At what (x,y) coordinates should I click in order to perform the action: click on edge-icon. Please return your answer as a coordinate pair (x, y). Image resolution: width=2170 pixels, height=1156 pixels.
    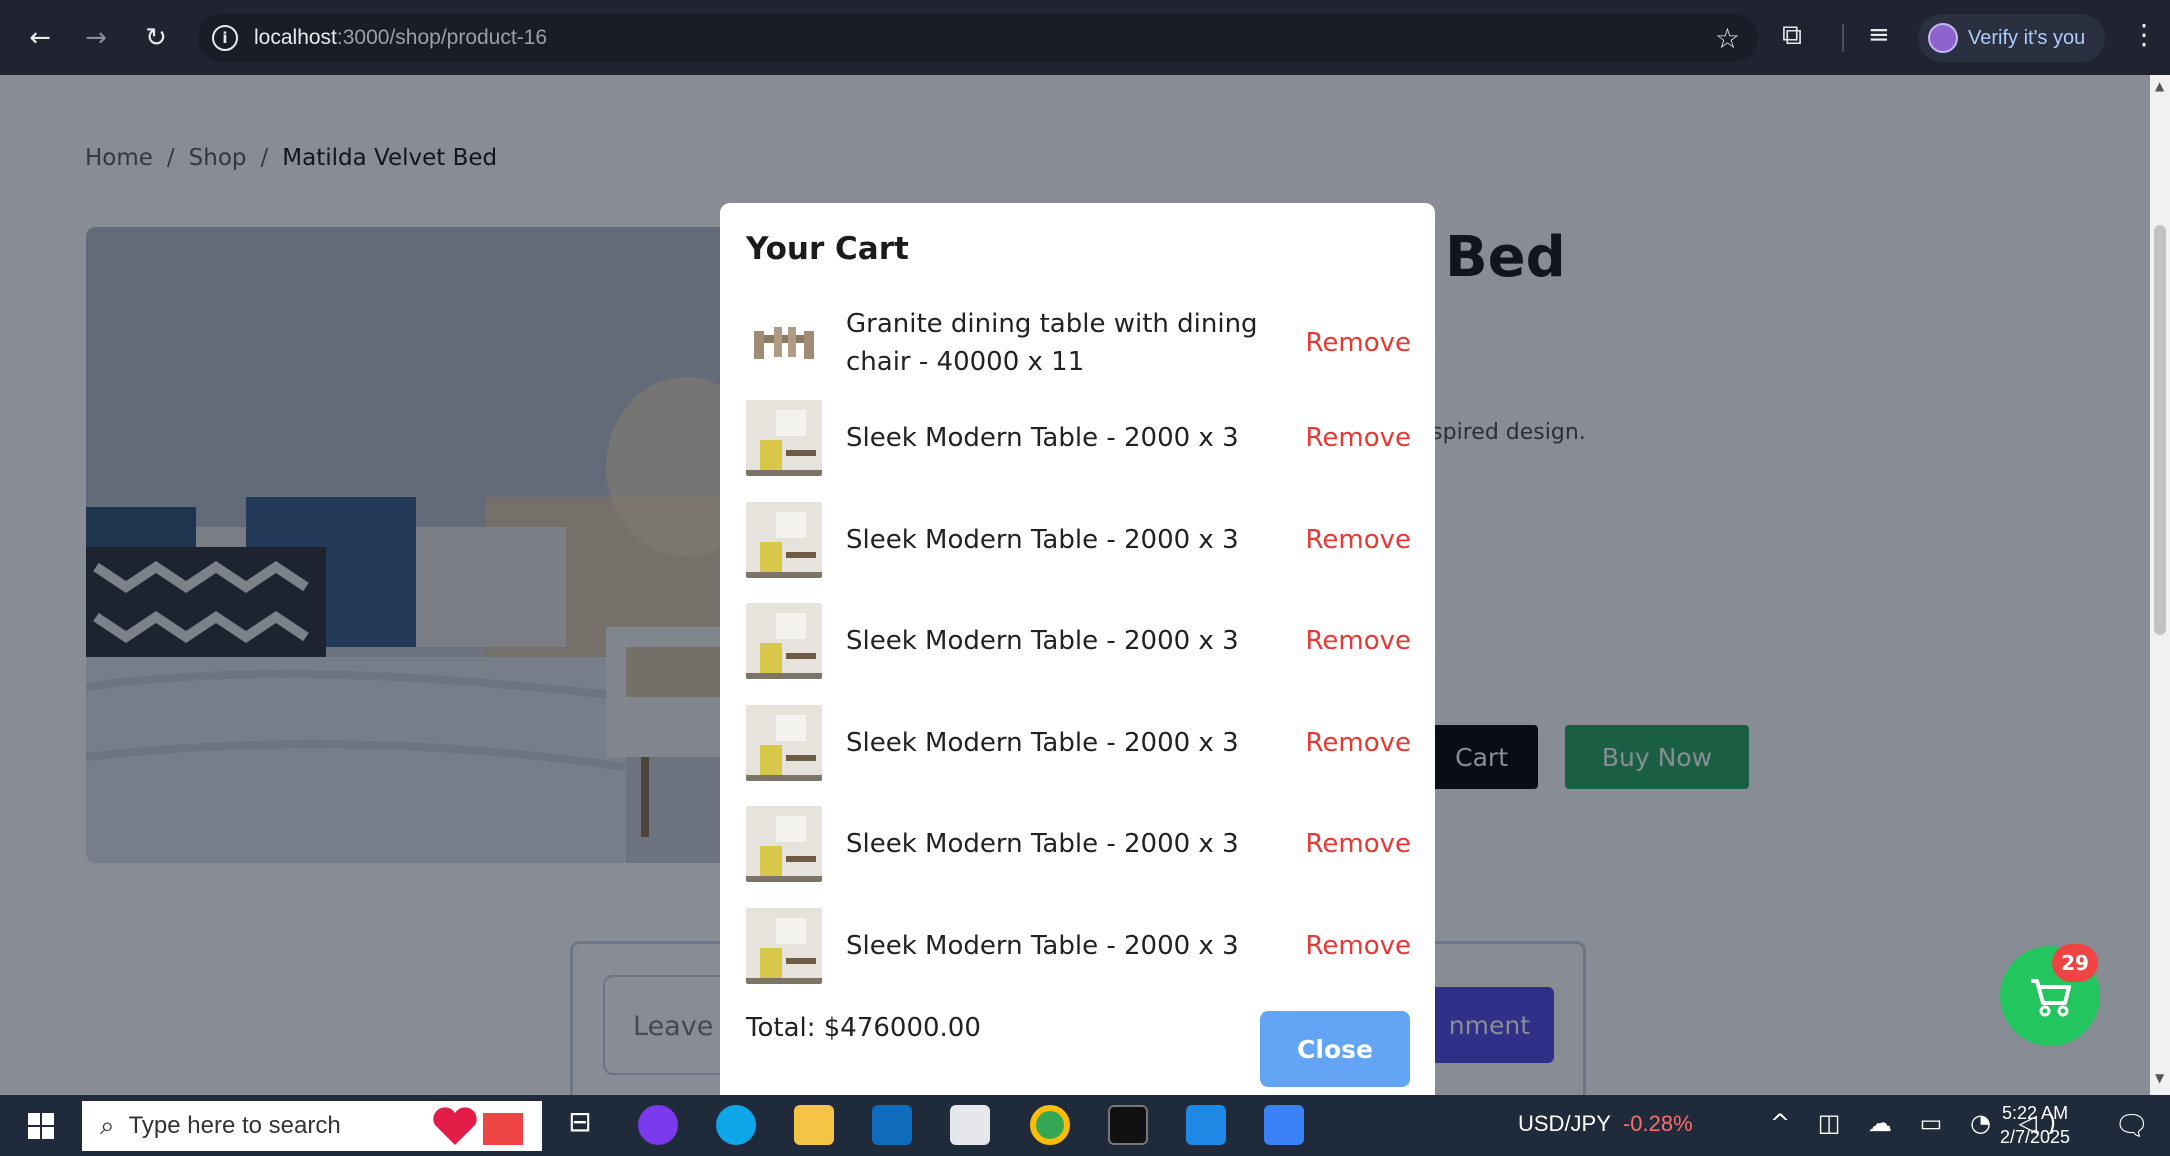
    Looking at the image, I should click on (736, 1125).